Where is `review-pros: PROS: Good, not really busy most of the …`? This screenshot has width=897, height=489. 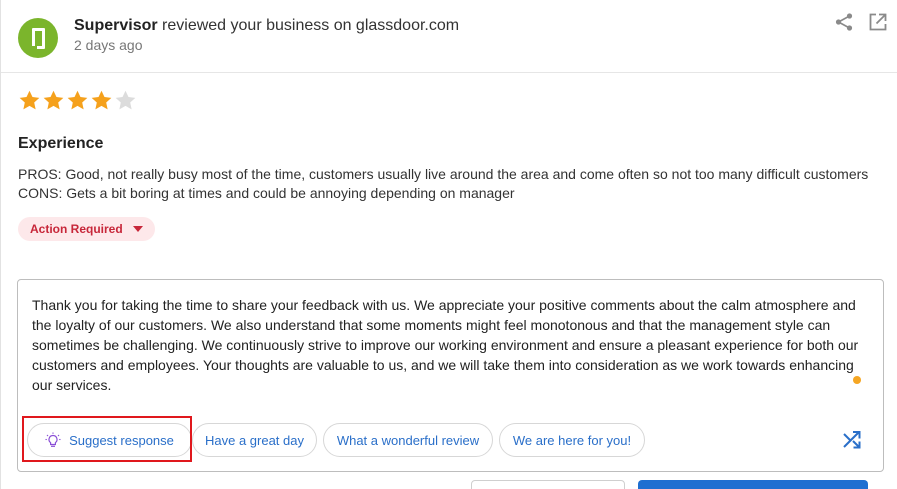 review-pros: PROS: Good, not really busy most of the … is located at coordinates (443, 174).